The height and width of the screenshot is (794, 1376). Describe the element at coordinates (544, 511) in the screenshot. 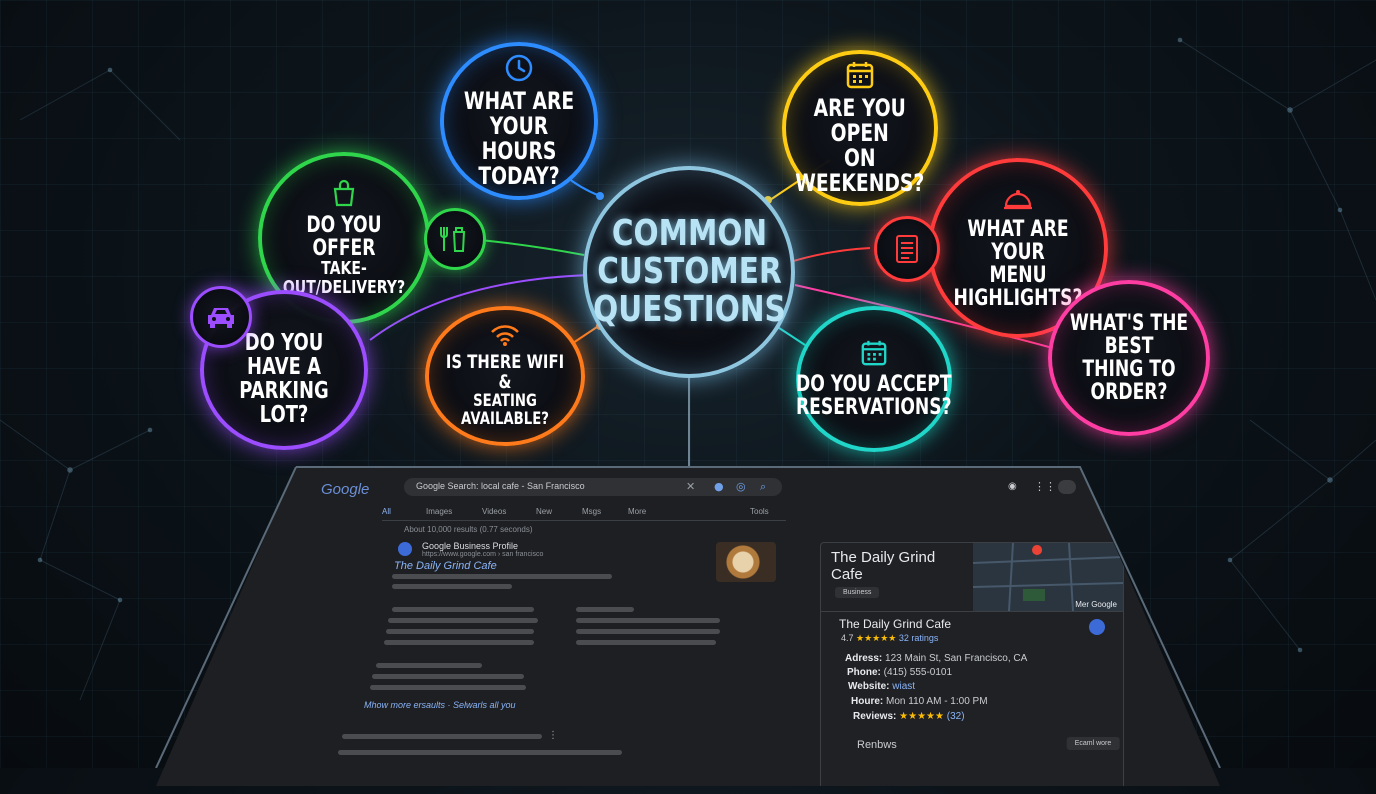

I see `tab-news: New` at that location.